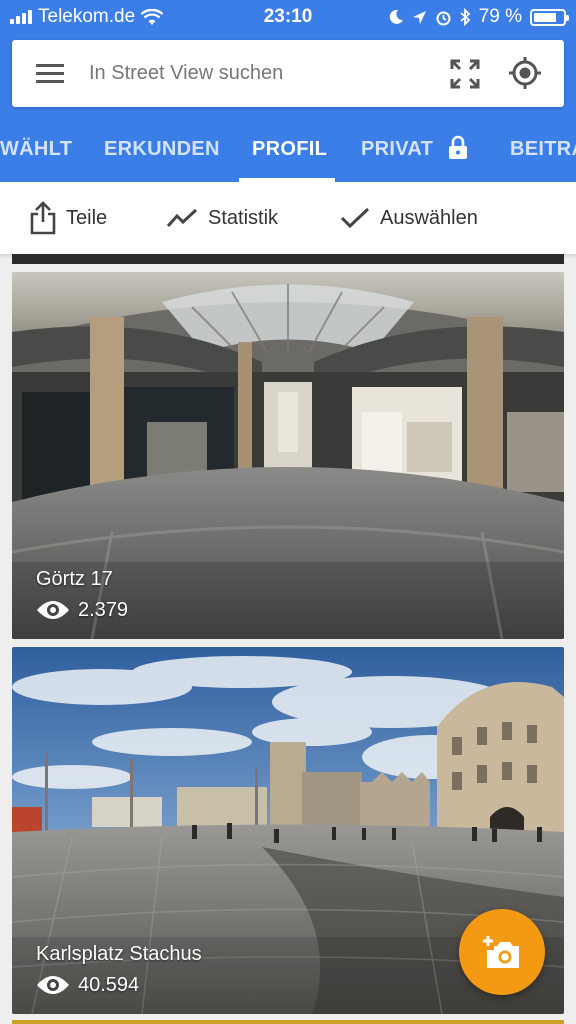 Image resolution: width=576 pixels, height=1024 pixels. I want to click on share-label: Teile, so click(87, 217).